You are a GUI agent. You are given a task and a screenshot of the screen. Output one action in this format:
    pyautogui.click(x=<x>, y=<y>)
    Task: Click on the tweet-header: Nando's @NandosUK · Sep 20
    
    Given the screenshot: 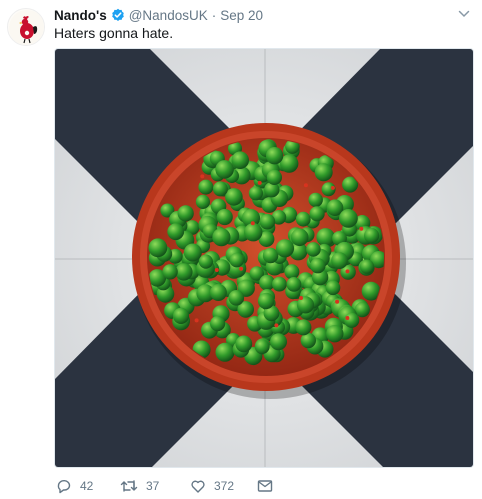 What is the action you would take?
    pyautogui.click(x=158, y=15)
    